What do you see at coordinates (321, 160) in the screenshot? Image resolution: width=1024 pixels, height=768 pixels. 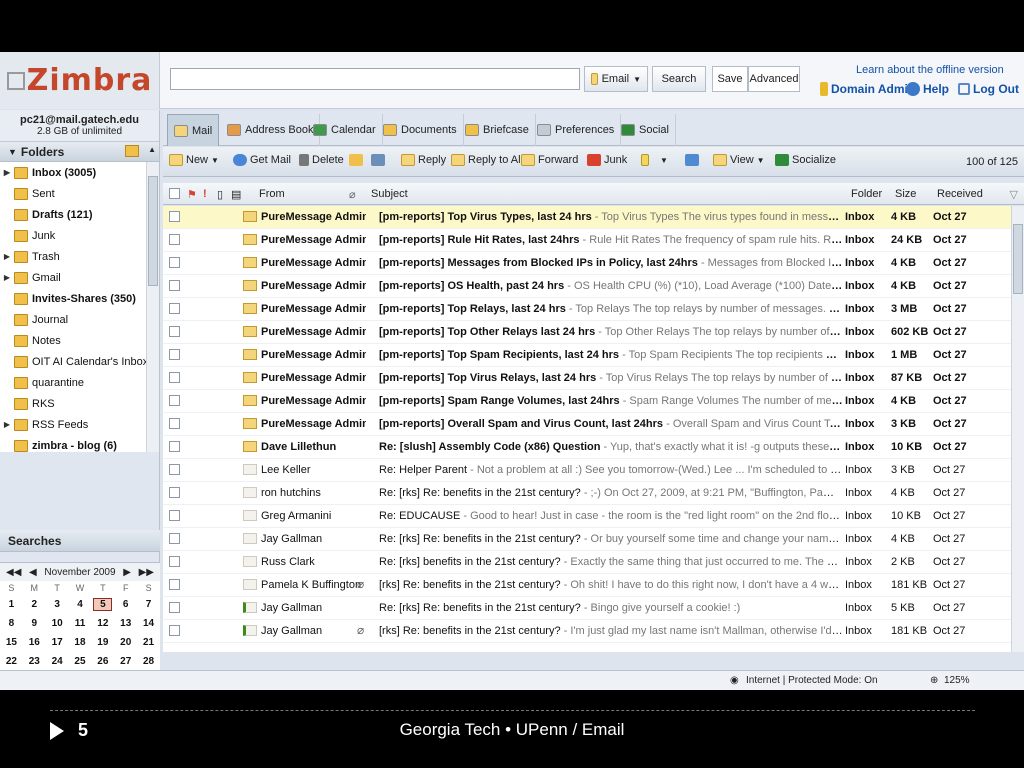 I see `delete-button: Delete` at bounding box center [321, 160].